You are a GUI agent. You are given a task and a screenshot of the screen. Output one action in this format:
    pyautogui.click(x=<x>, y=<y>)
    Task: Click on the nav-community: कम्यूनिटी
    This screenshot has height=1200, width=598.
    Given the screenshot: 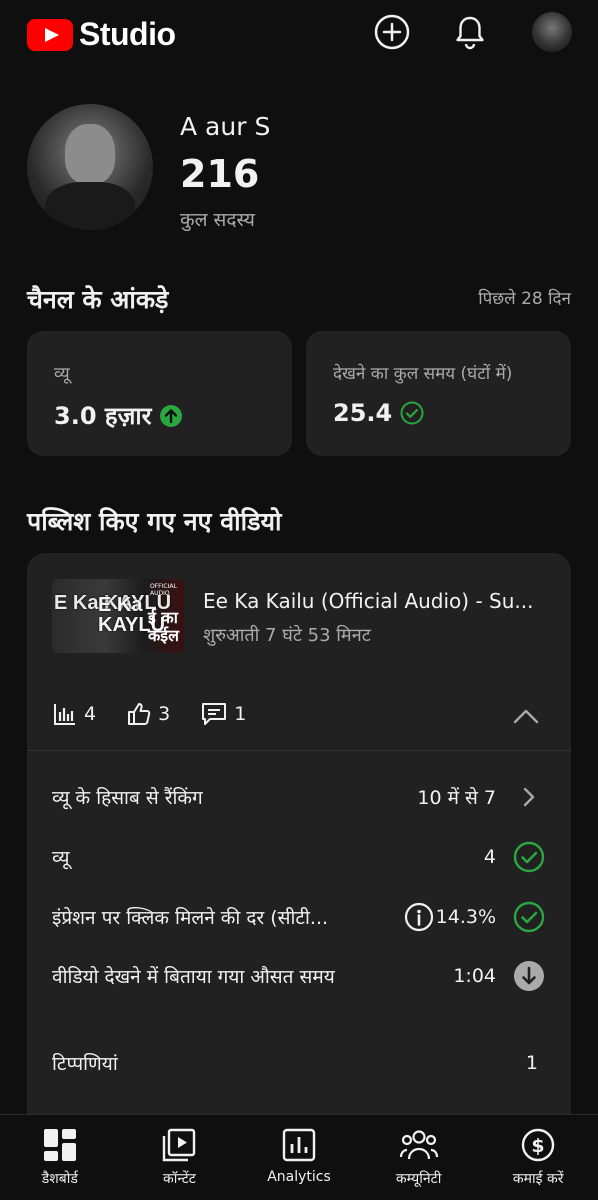 What is the action you would take?
    pyautogui.click(x=419, y=1157)
    